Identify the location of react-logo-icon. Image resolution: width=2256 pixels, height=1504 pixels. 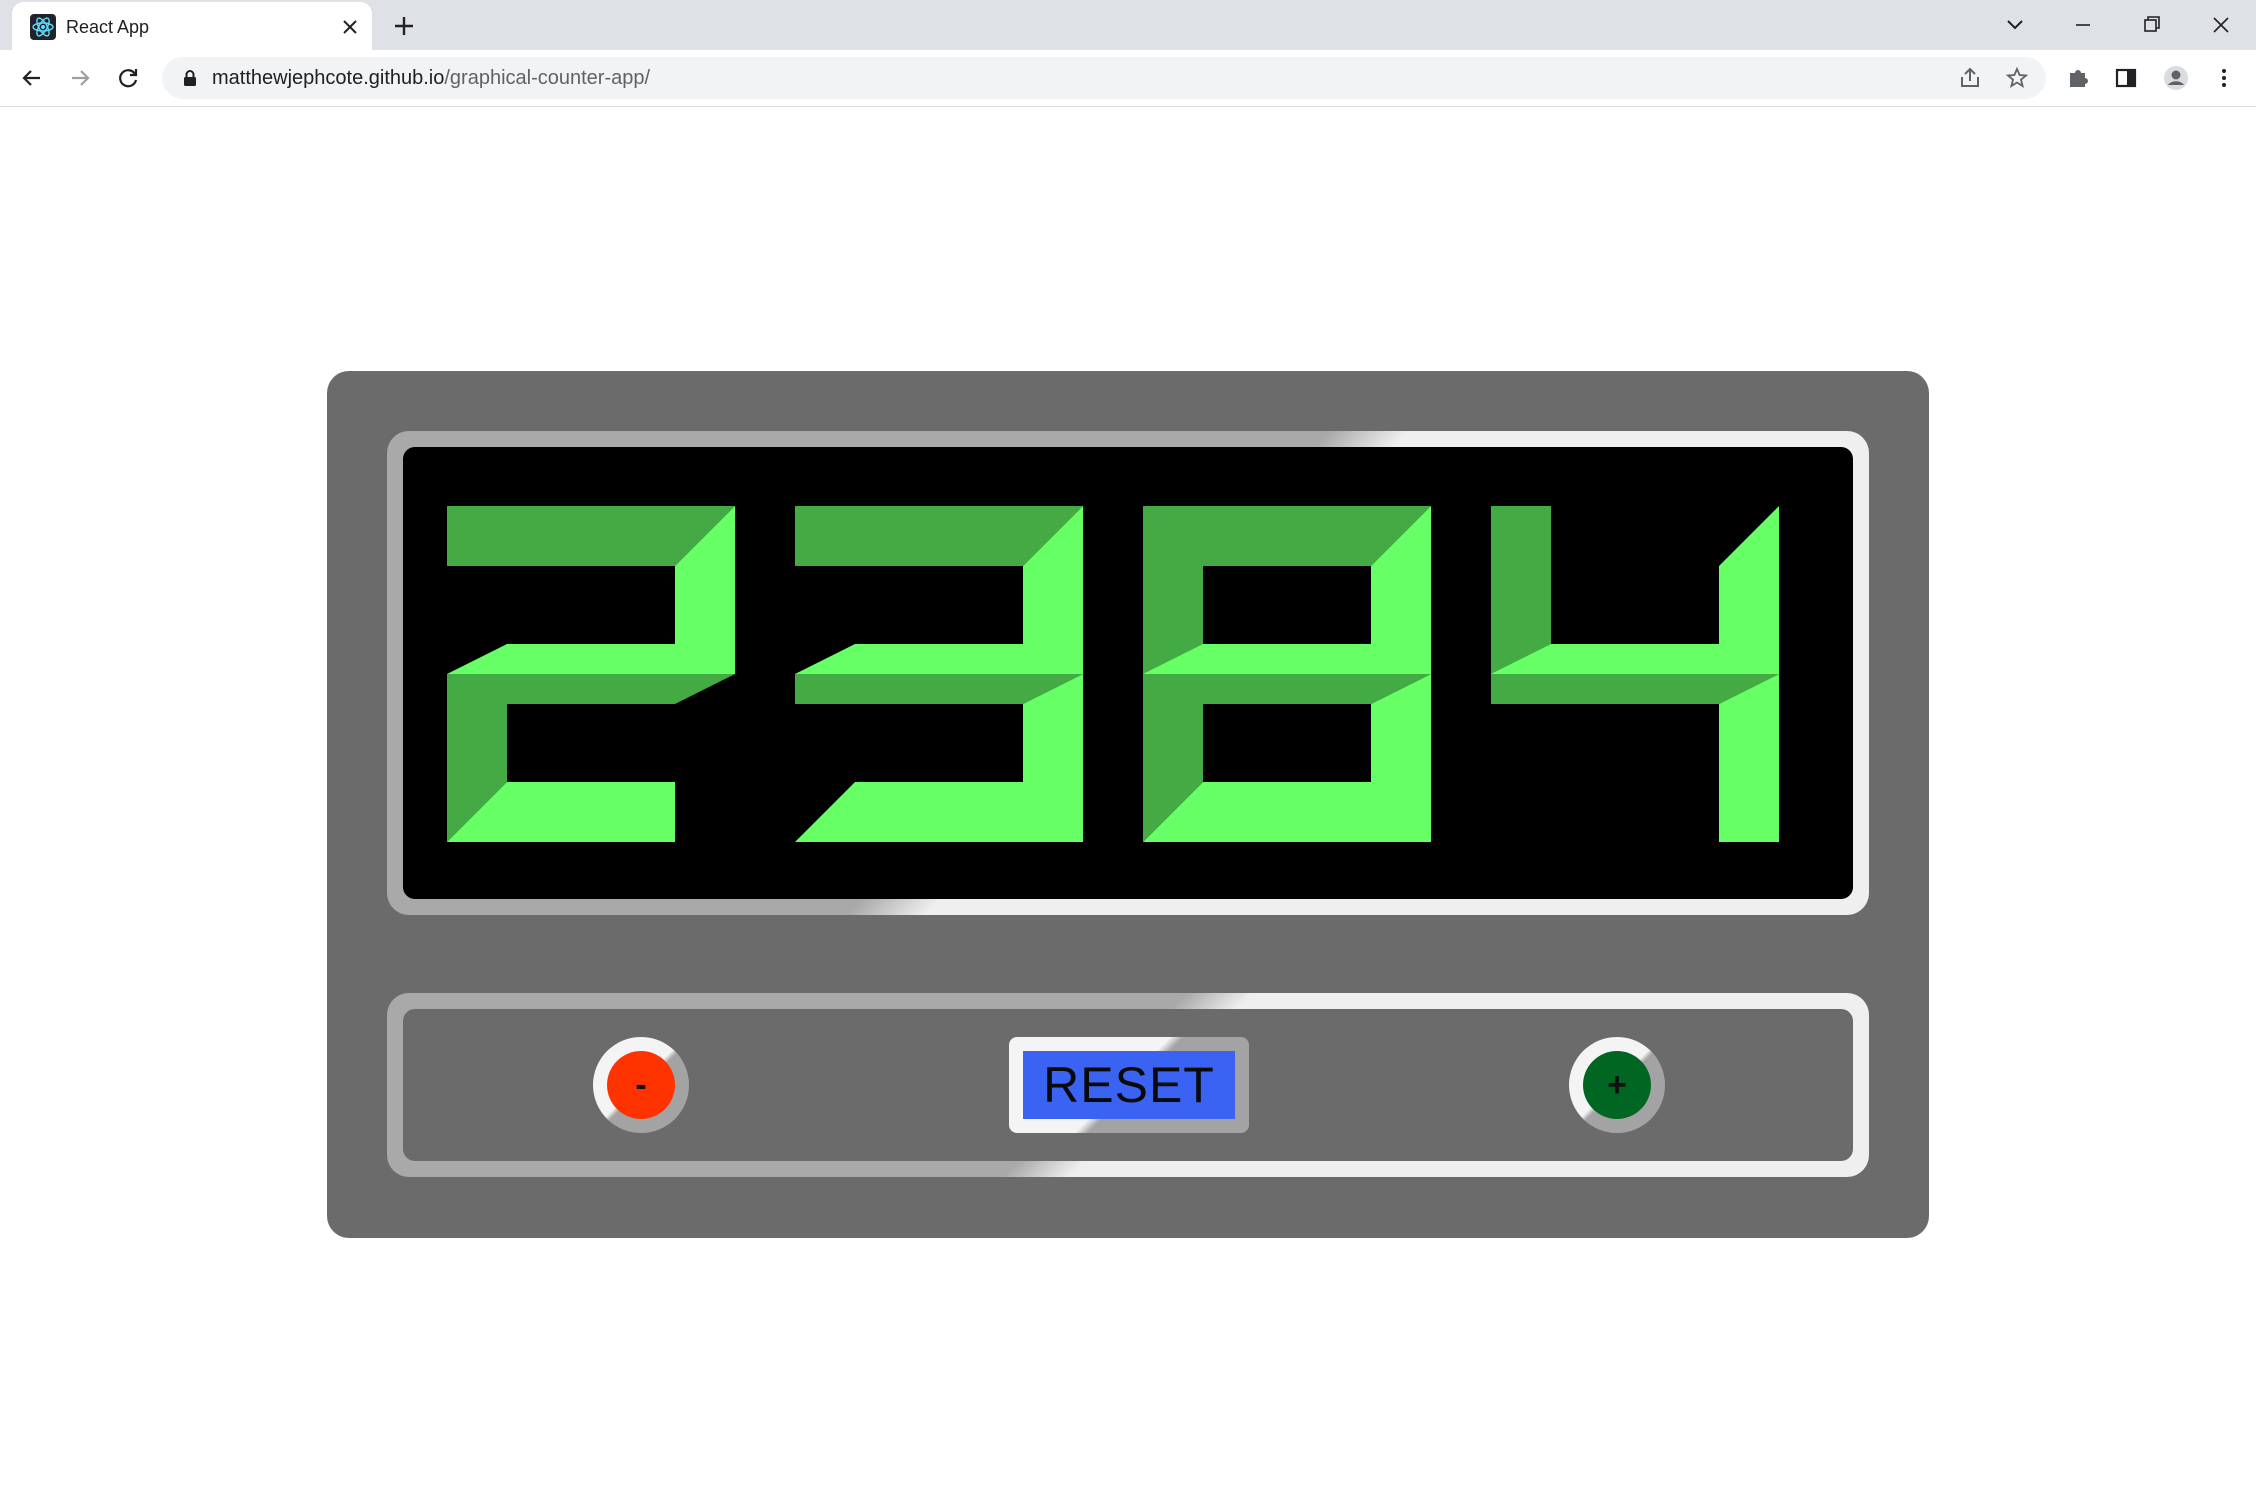
(43, 27).